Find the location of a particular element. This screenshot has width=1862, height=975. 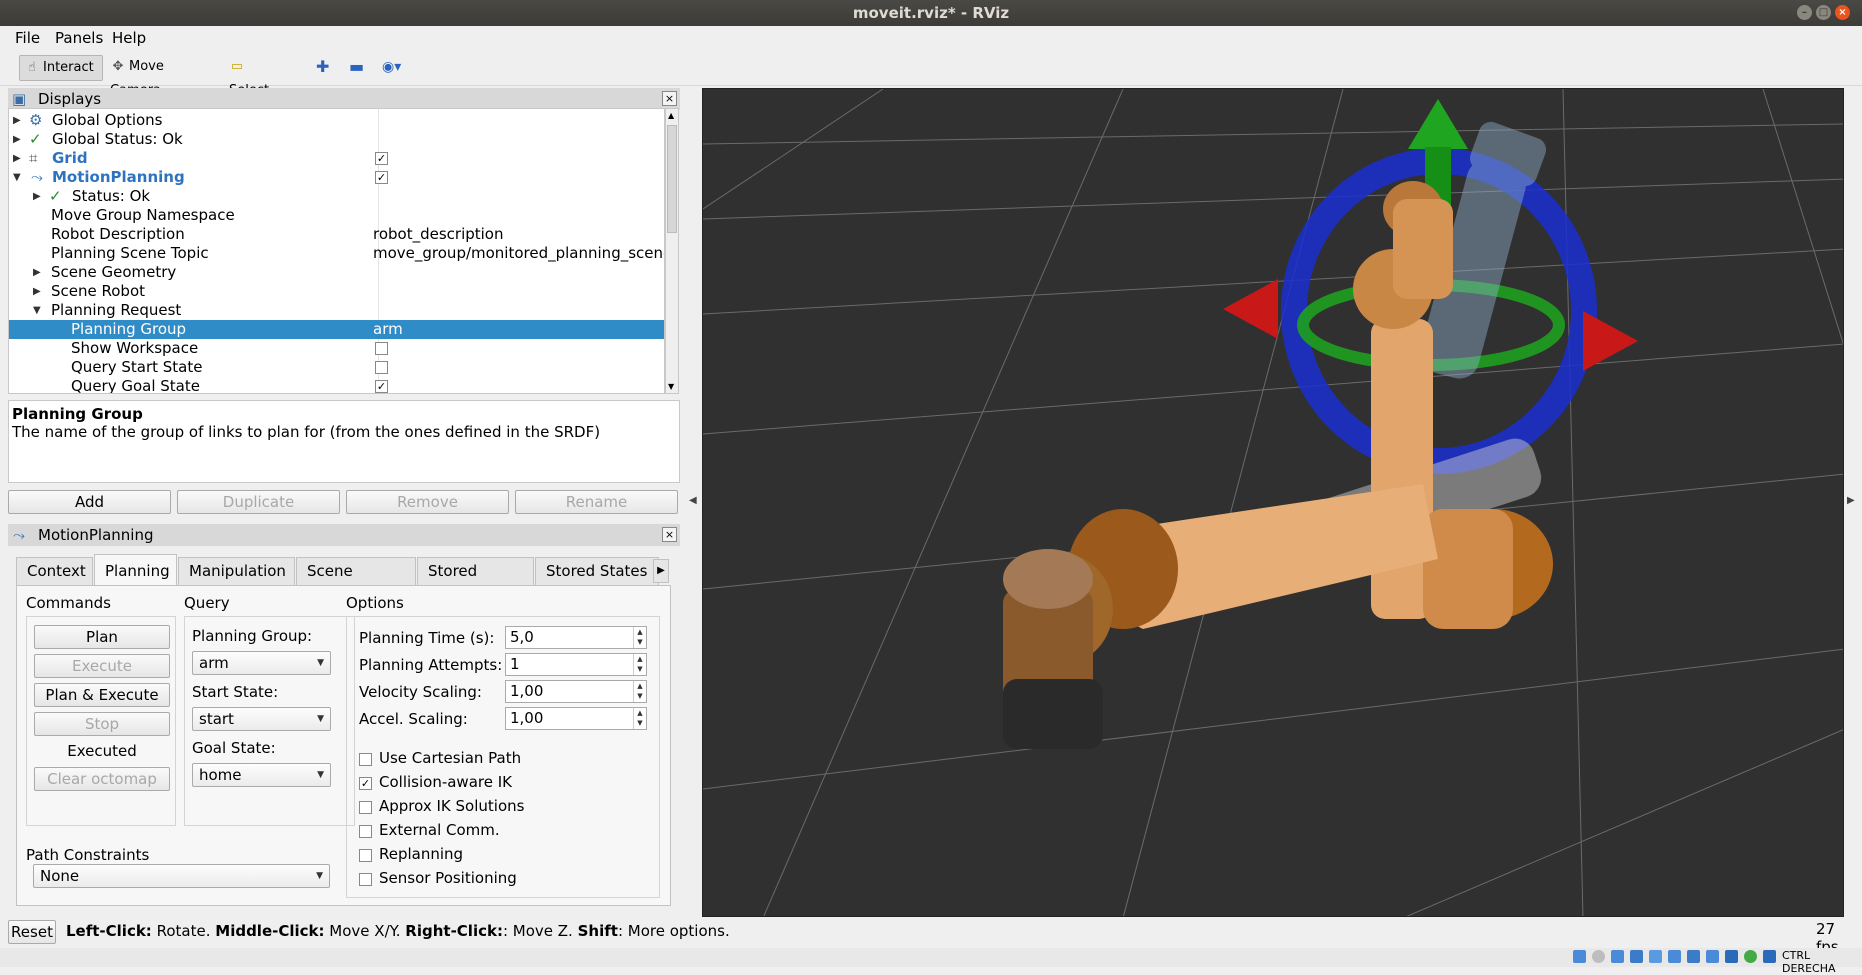

tree-row-scene-robot: ▶ Scene Robot is located at coordinates (336, 291).